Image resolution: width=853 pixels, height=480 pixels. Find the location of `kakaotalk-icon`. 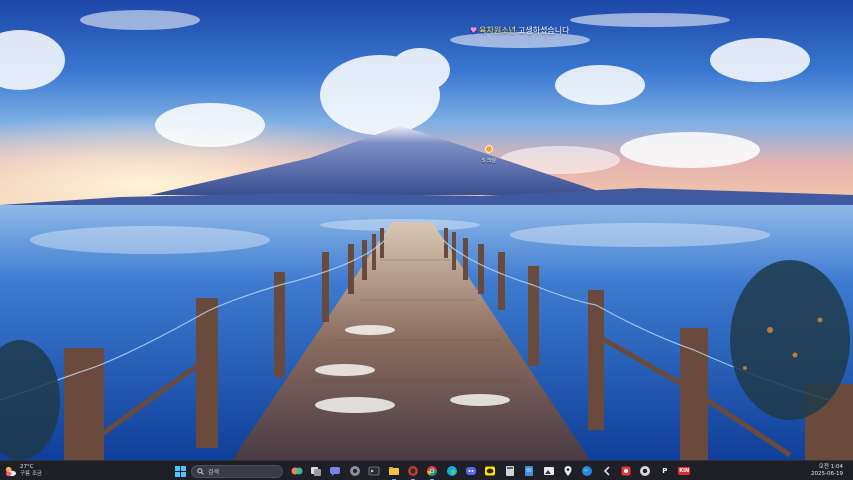

kakaotalk-icon is located at coordinates (490, 471).